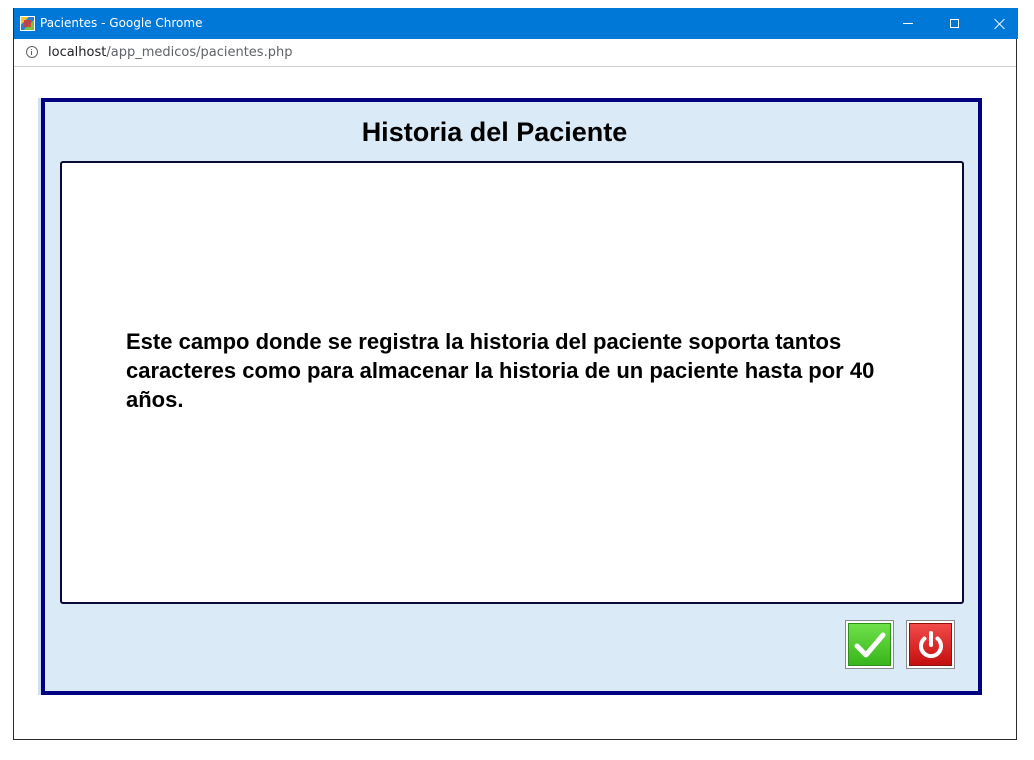 The width and height of the screenshot is (1034, 760). I want to click on minimize-button, so click(908, 23).